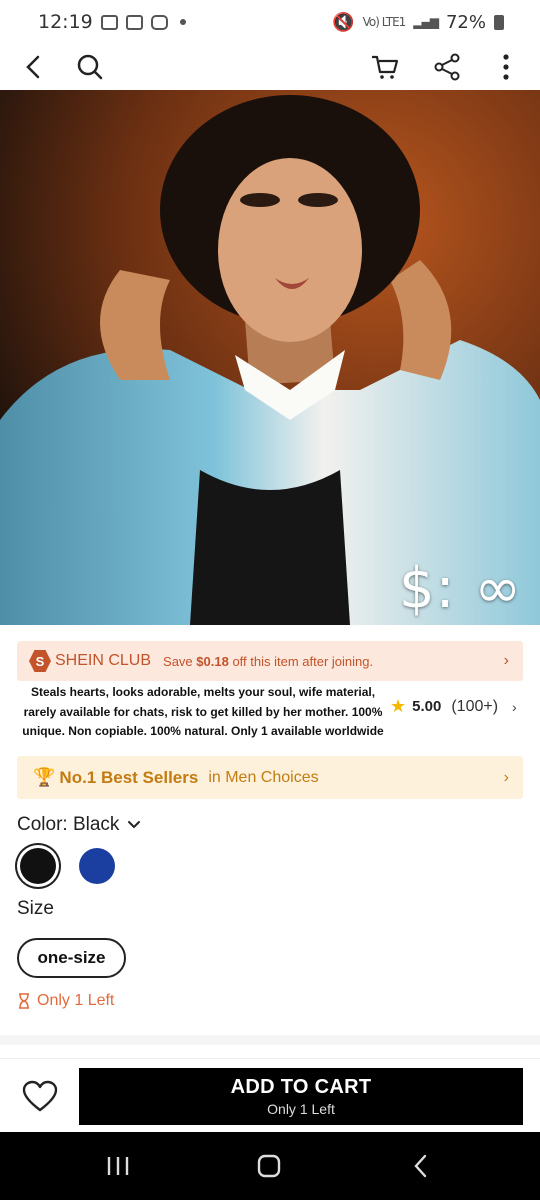 Image resolution: width=540 pixels, height=1200 pixels. I want to click on system-navigation-bar, so click(270, 1166).